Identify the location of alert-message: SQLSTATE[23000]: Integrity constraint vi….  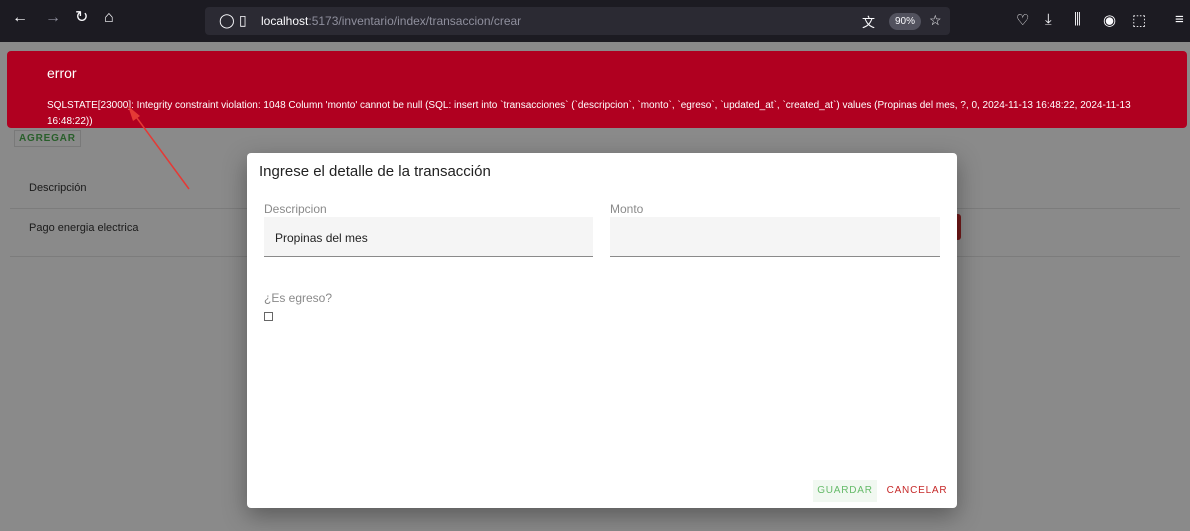
(589, 113).